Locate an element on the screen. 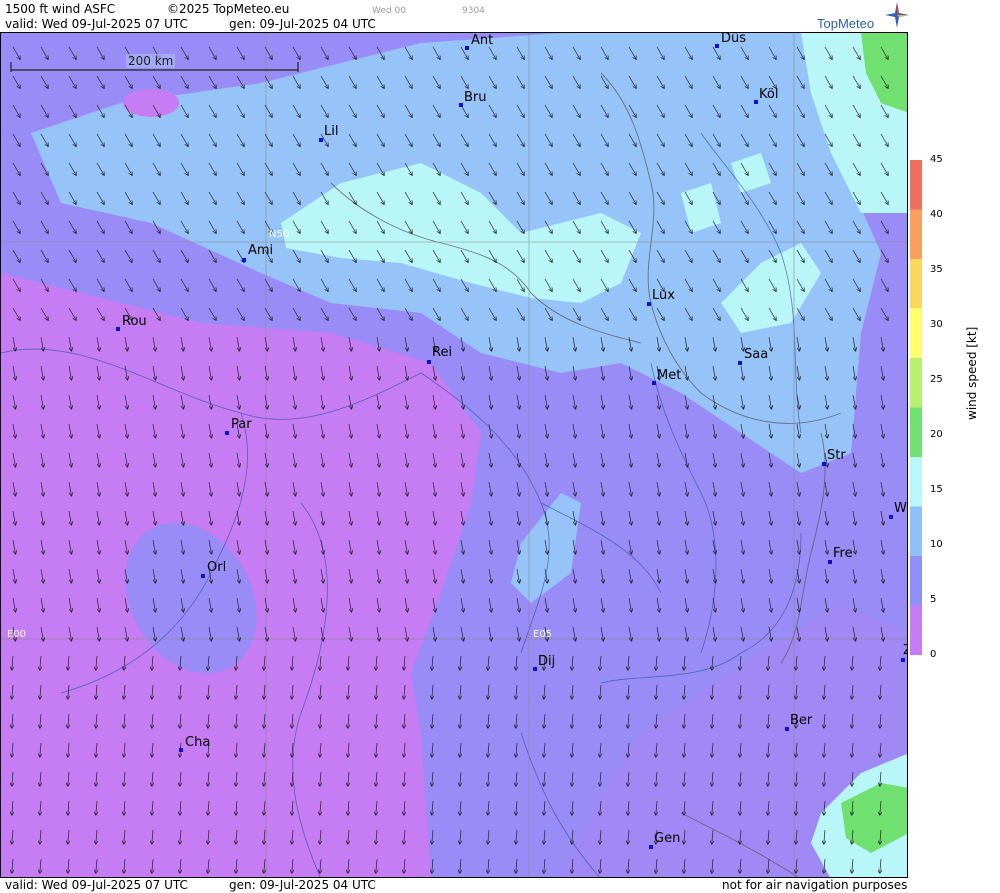 The width and height of the screenshot is (1000, 893). city-marker-cha is located at coordinates (181, 750).